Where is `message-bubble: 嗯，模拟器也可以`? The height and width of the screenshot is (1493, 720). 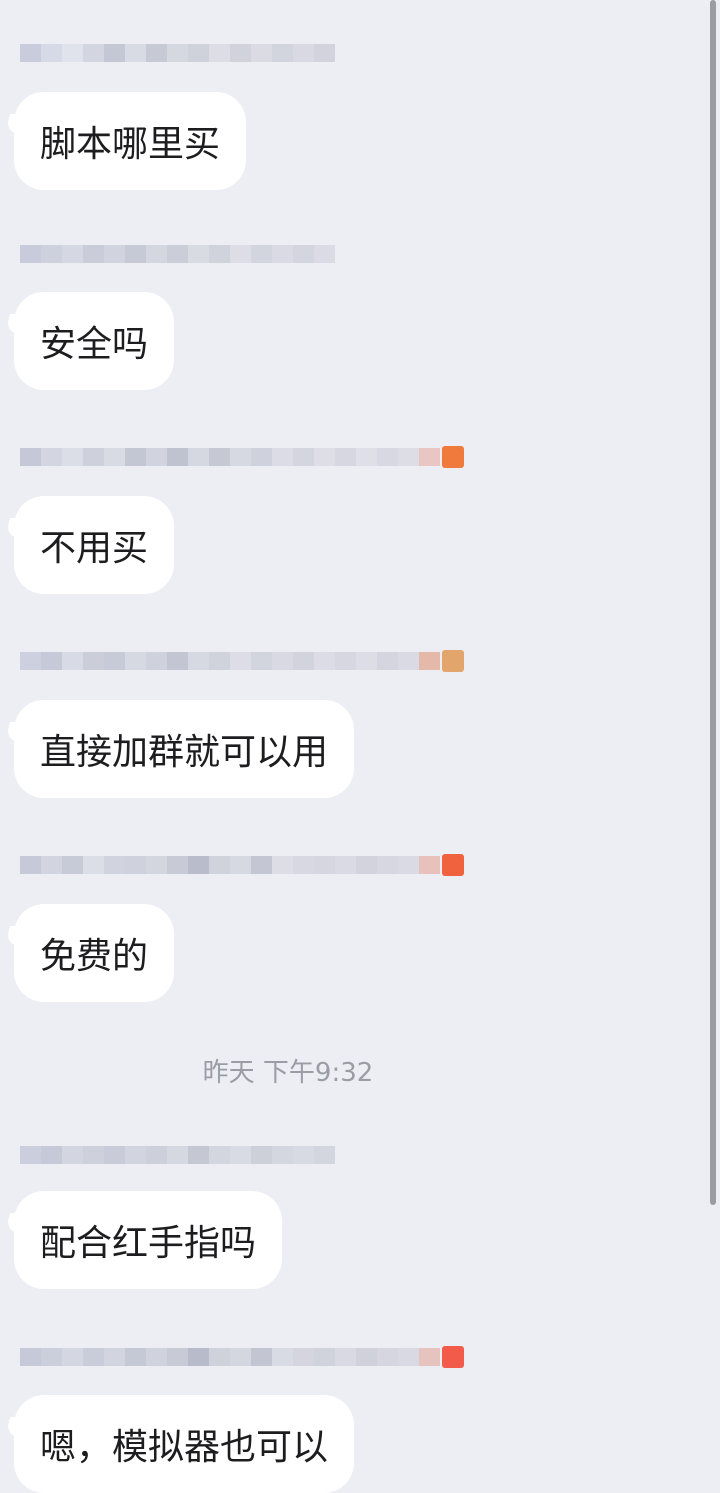
message-bubble: 嗯，模拟器也可以 is located at coordinates (184, 1444).